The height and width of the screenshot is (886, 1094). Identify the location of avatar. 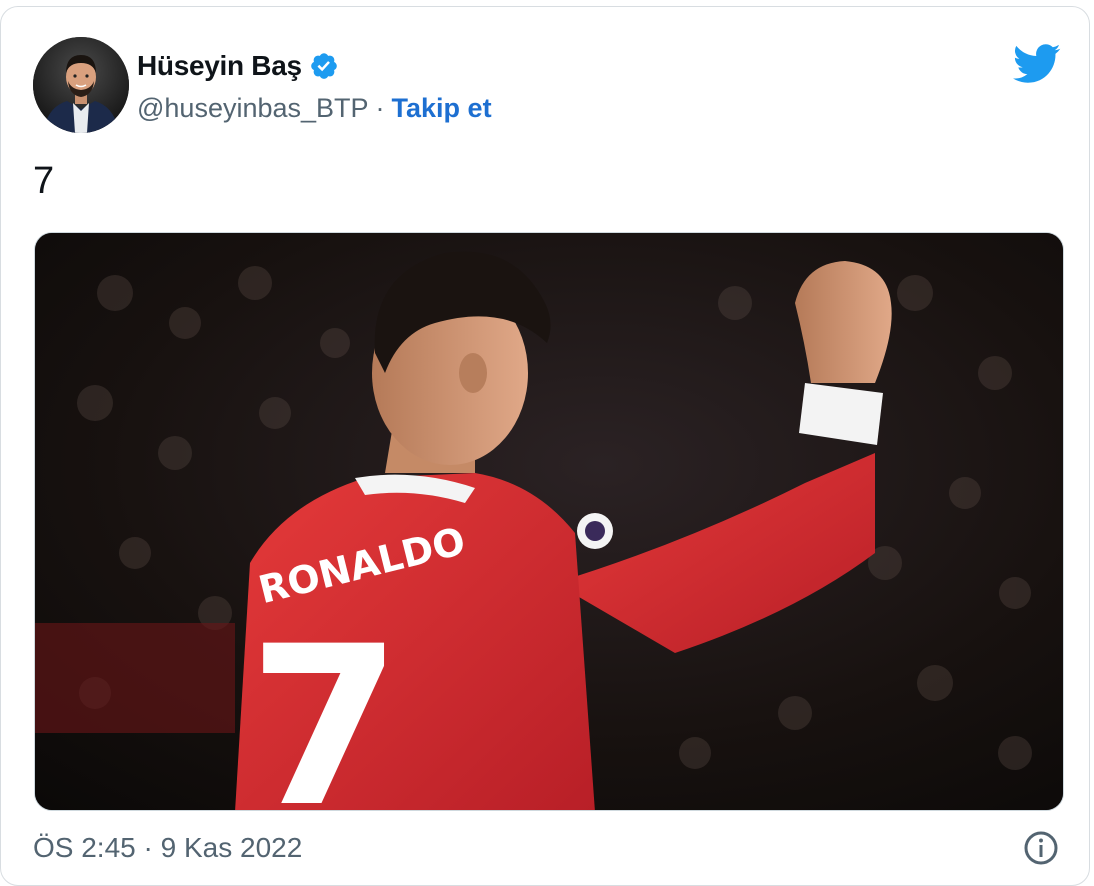
(81, 85).